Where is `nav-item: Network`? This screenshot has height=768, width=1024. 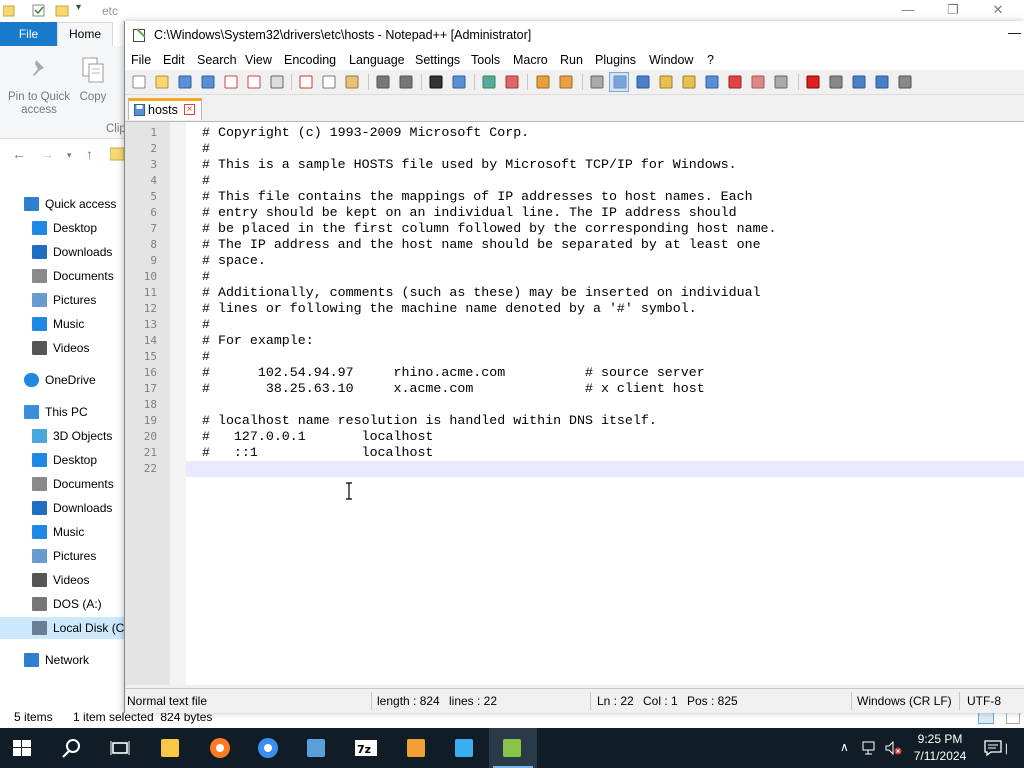 nav-item: Network is located at coordinates (62, 660).